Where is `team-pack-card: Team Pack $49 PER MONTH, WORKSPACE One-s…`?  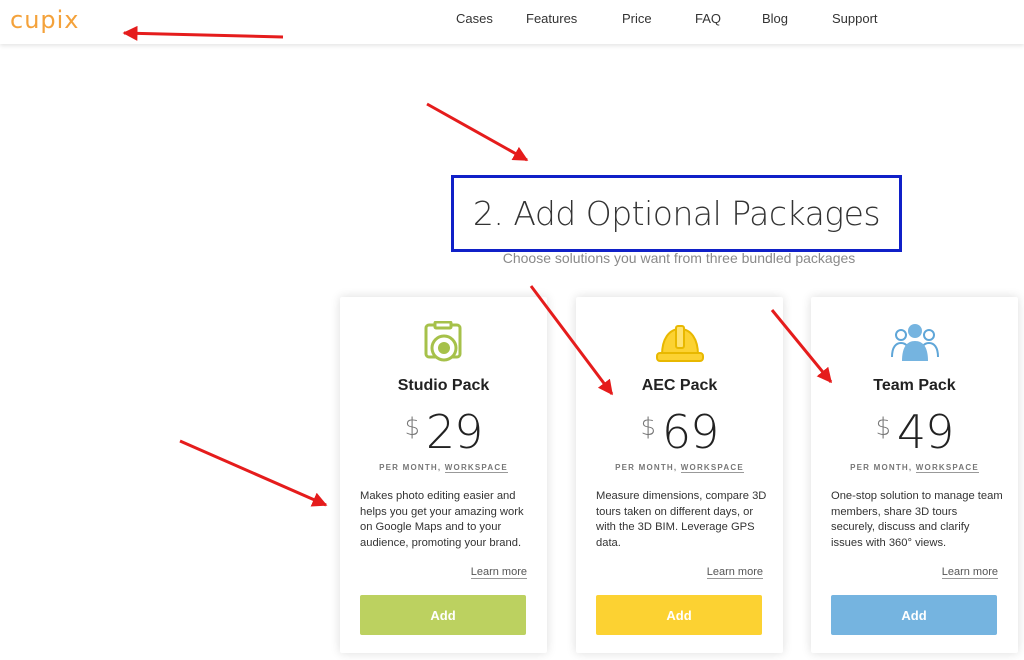 team-pack-card: Team Pack $49 PER MONTH, WORKSPACE One-s… is located at coordinates (914, 475).